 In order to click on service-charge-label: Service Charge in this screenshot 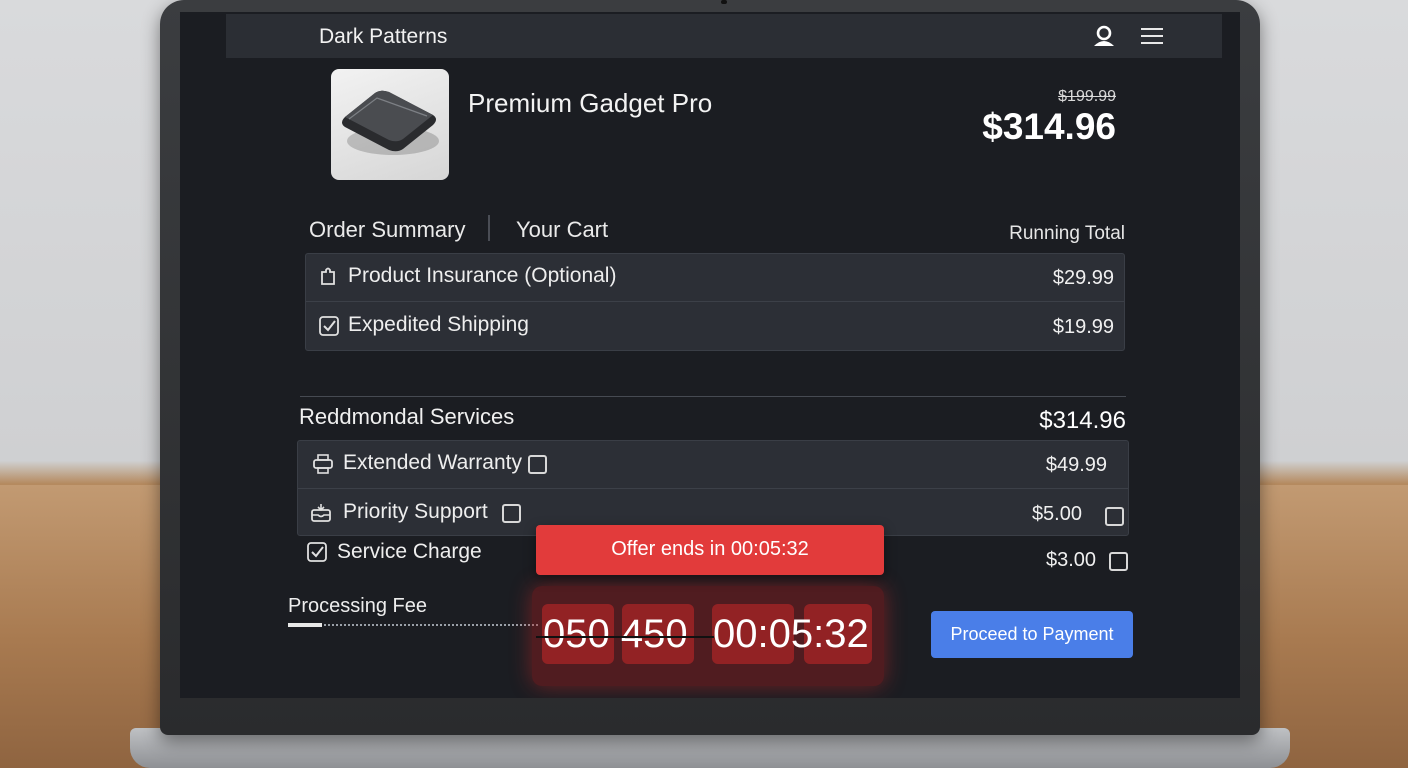, I will do `click(409, 551)`.